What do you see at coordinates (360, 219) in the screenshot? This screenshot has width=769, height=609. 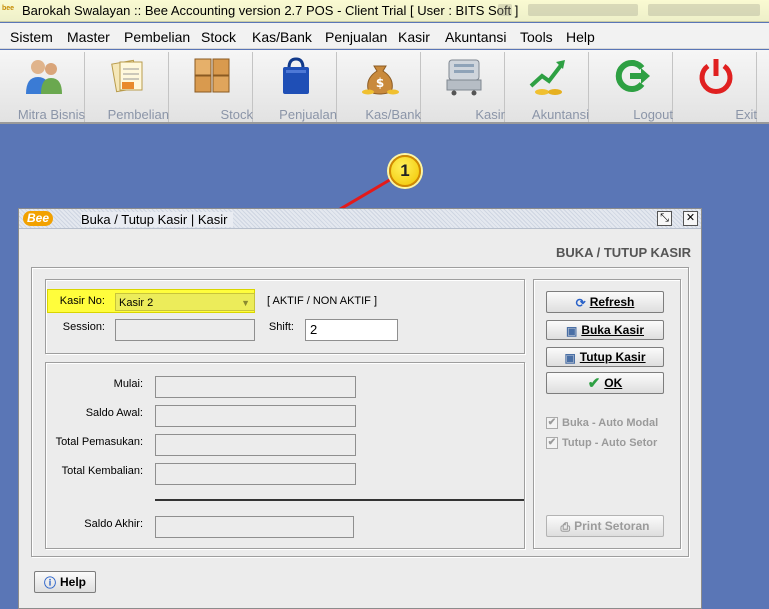 I see `dialog-title-bar: Bee Buka / Tutup Kasir | Kasir ⤡ ✕` at bounding box center [360, 219].